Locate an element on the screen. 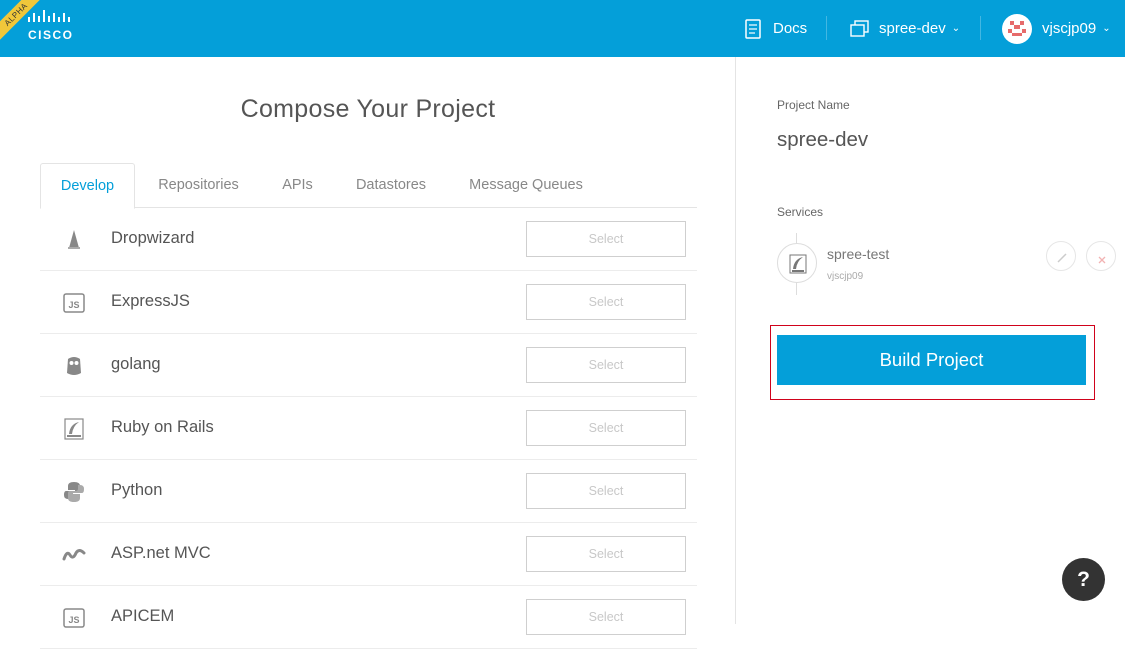 The width and height of the screenshot is (1125, 649). document-icon is located at coordinates (753, 28).